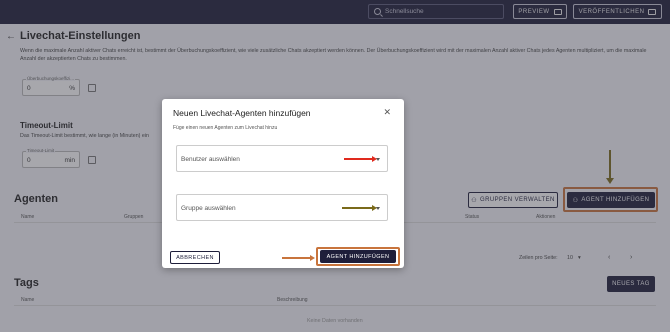 The width and height of the screenshot is (670, 332). I want to click on submit-add-agent-button: AGENT HINZUFÜGEN, so click(358, 256).